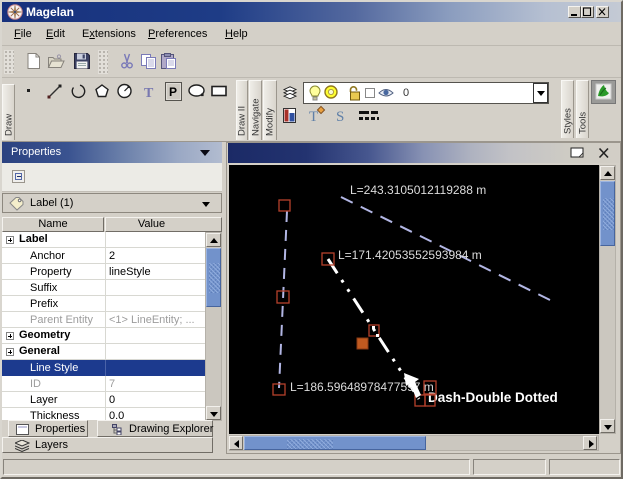 Image resolution: width=623 pixels, height=479 pixels. I want to click on svg-text: Dash-Double Dotted, so click(493, 397).